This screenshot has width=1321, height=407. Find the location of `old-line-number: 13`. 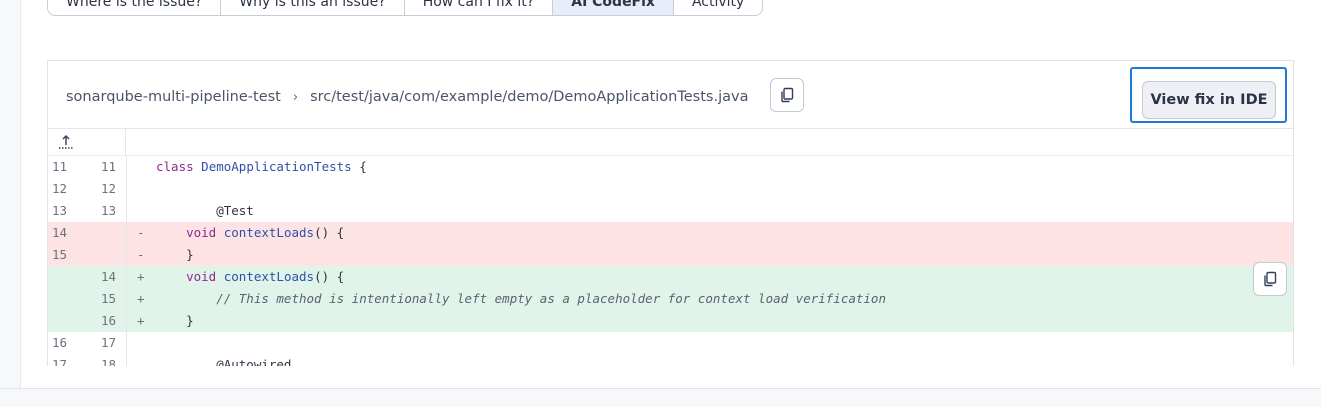

old-line-number: 13 is located at coordinates (60, 210).